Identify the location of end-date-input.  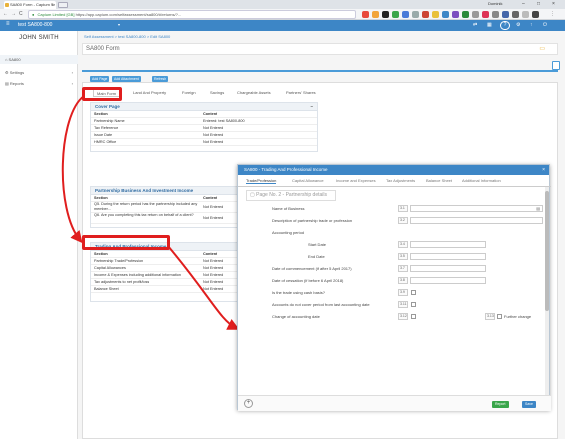
(448, 256).